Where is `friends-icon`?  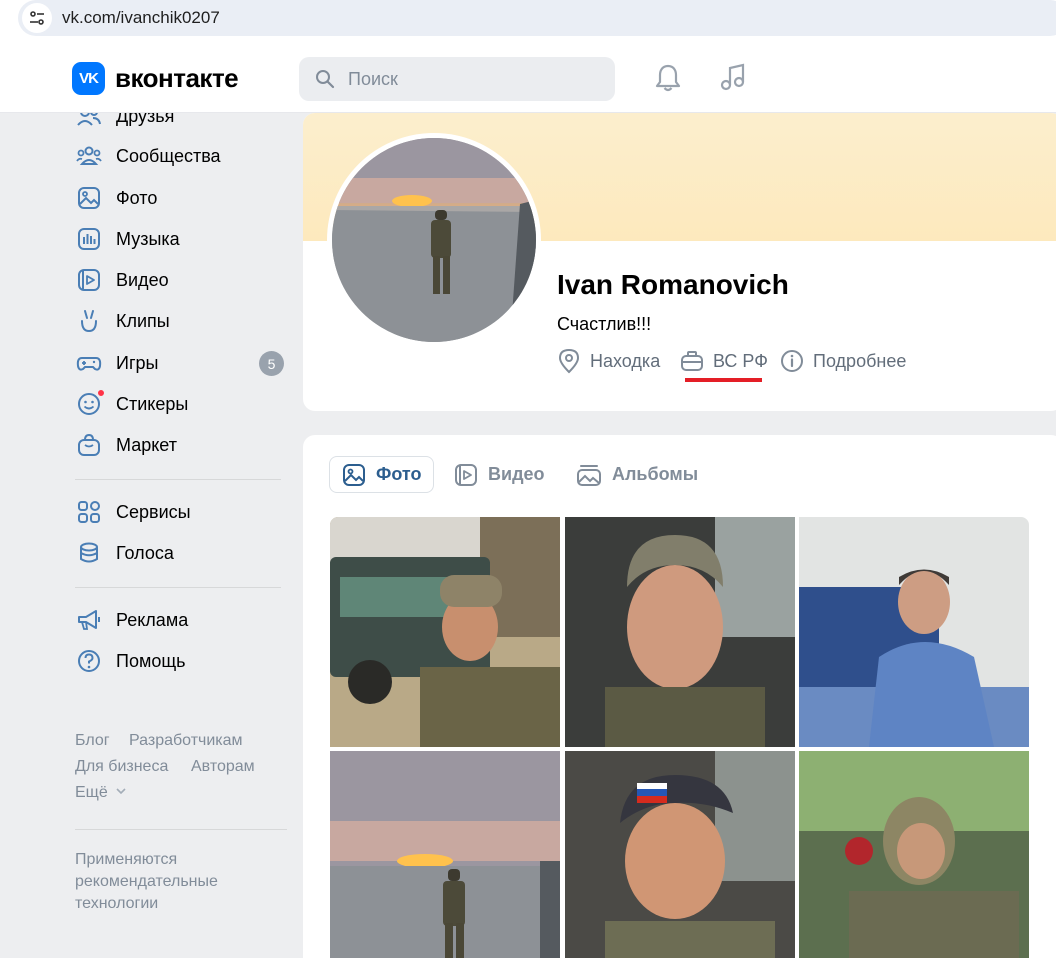
friends-icon is located at coordinates (89, 121).